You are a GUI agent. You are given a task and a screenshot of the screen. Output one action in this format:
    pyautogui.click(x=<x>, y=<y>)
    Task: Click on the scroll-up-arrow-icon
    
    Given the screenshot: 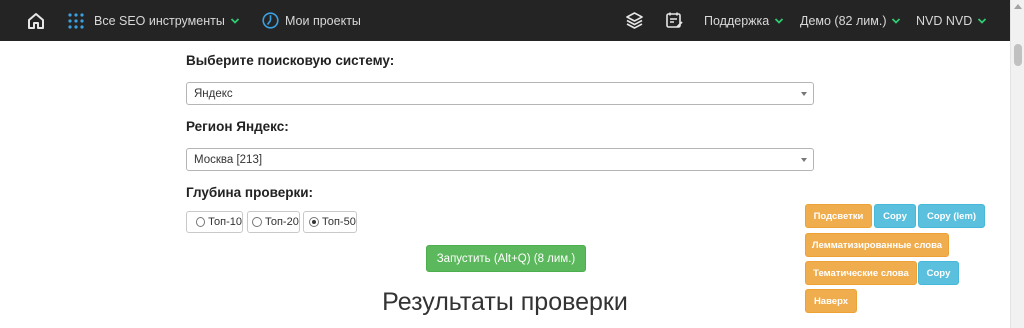 What is the action you would take?
    pyautogui.click(x=1018, y=6)
    